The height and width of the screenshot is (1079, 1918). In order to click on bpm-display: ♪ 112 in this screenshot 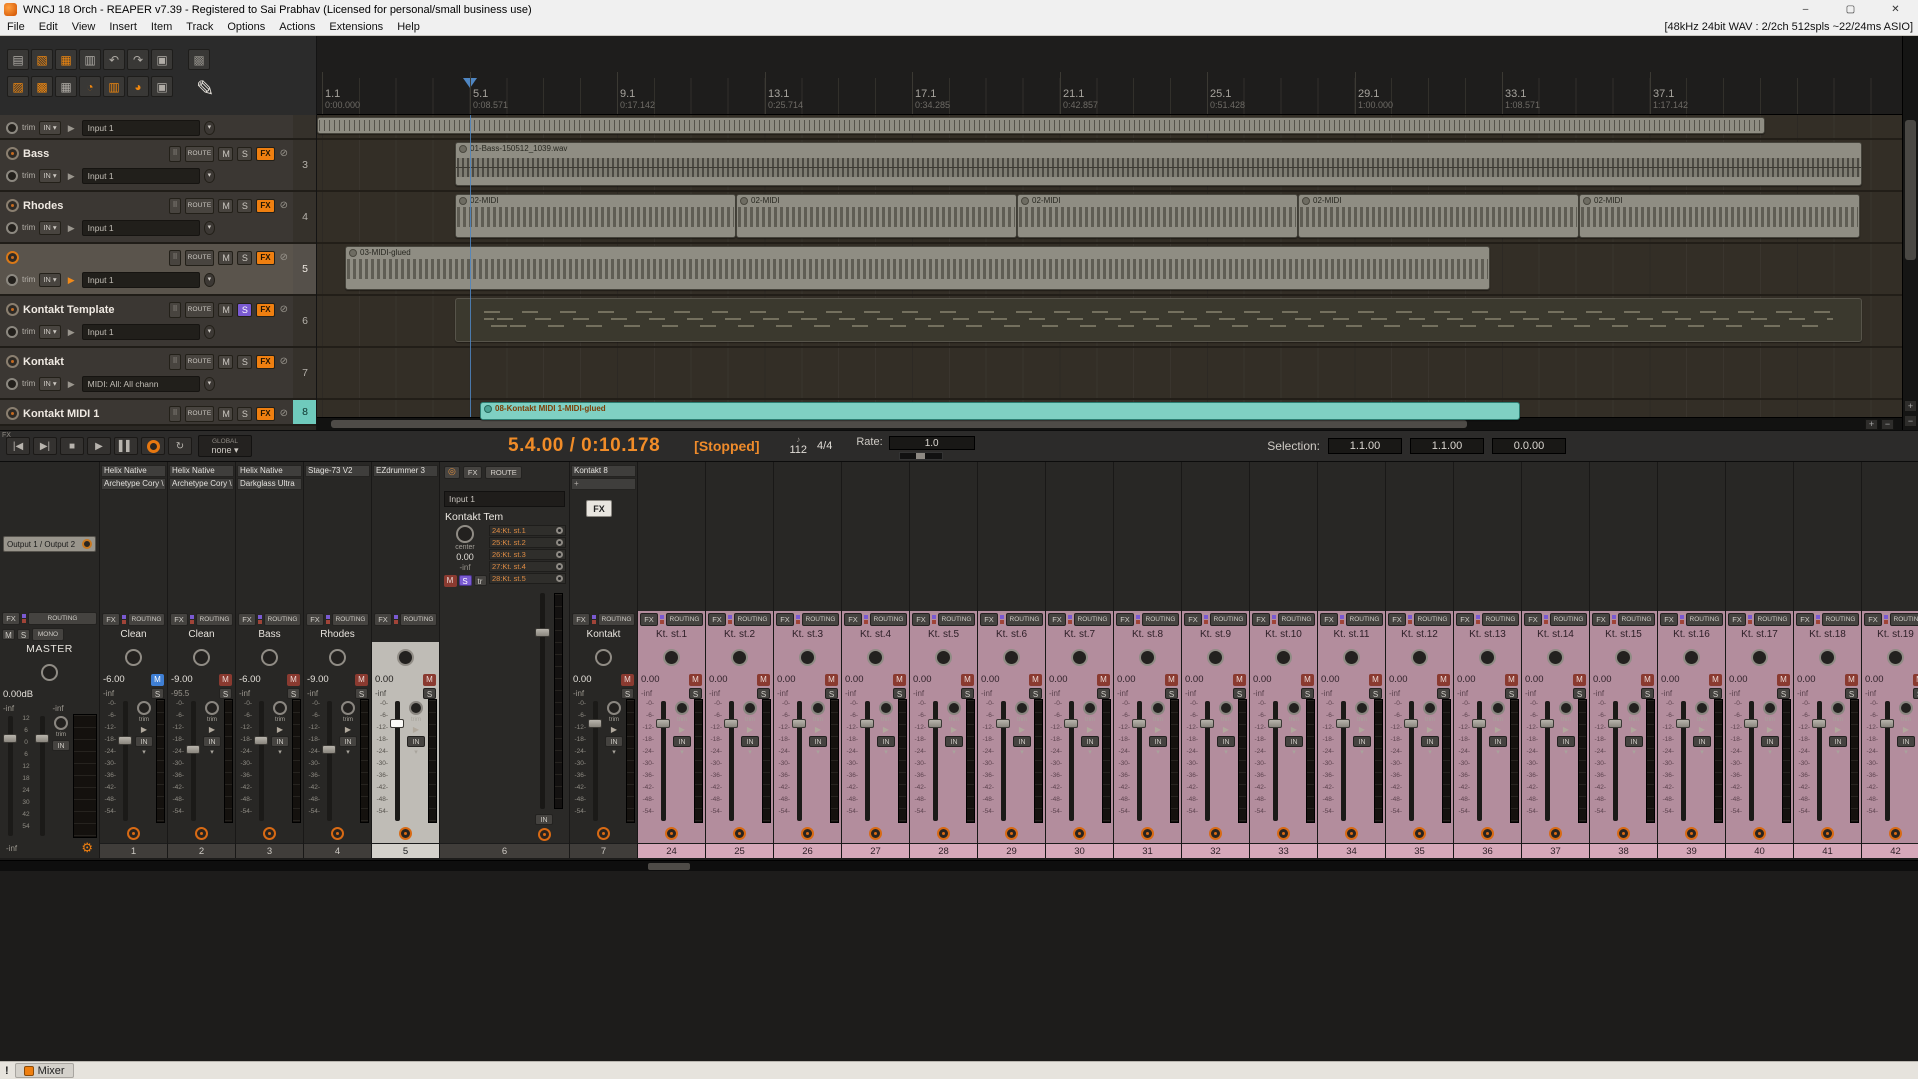, I will do `click(799, 446)`.